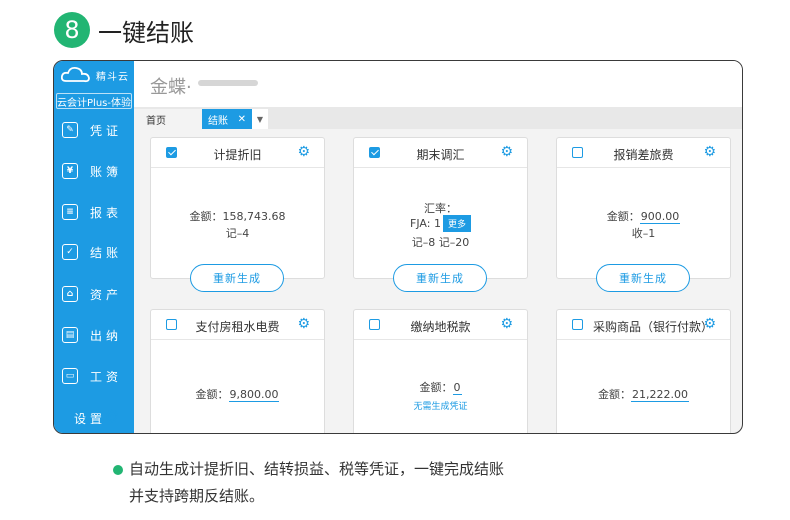  Describe the element at coordinates (438, 118) in the screenshot. I see `tab-bar: 首页 结账 ✕ ▼` at that location.